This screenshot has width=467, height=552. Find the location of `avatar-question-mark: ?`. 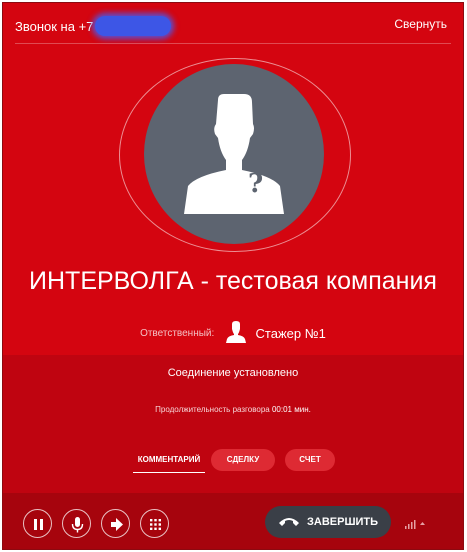

avatar-question-mark: ? is located at coordinates (255, 184).